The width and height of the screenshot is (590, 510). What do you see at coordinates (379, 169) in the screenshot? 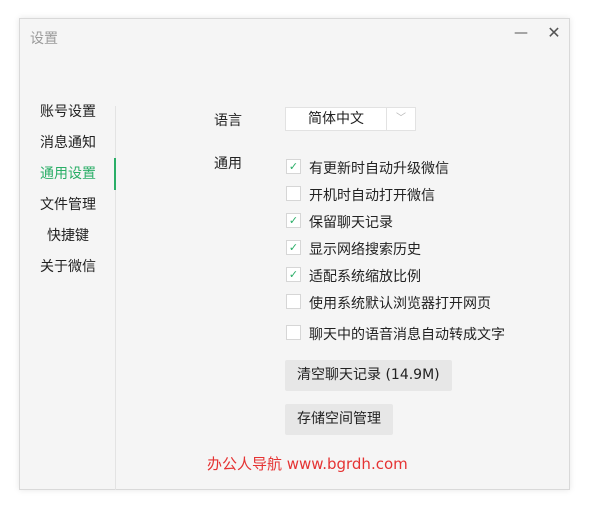
I see `option-label: 有更新时自动升级微信` at bounding box center [379, 169].